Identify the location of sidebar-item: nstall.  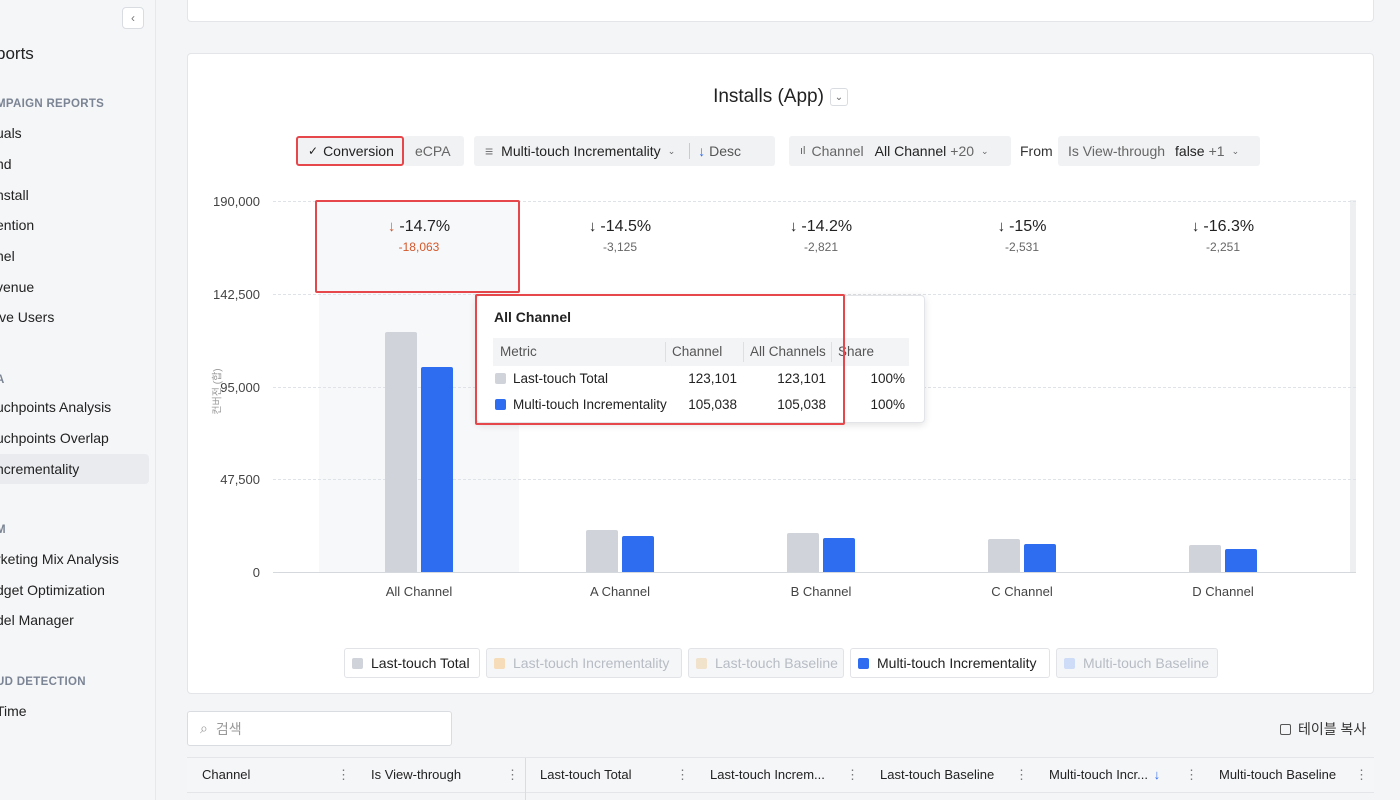
(74, 195).